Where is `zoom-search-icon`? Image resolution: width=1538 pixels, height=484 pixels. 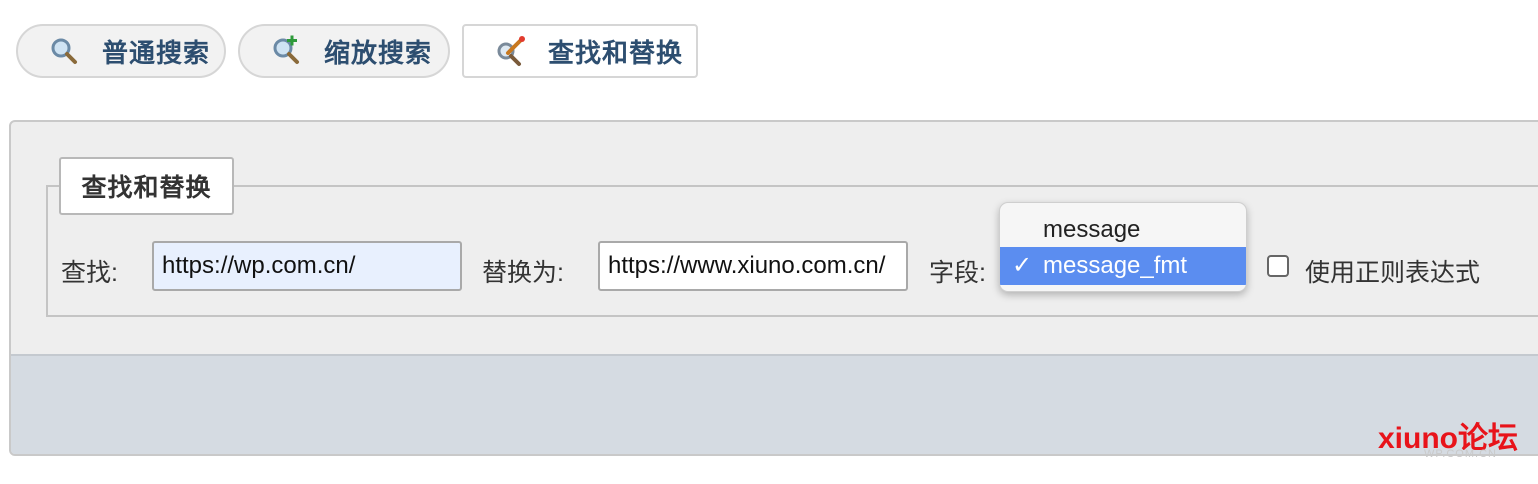
zoom-search-icon is located at coordinates (286, 49).